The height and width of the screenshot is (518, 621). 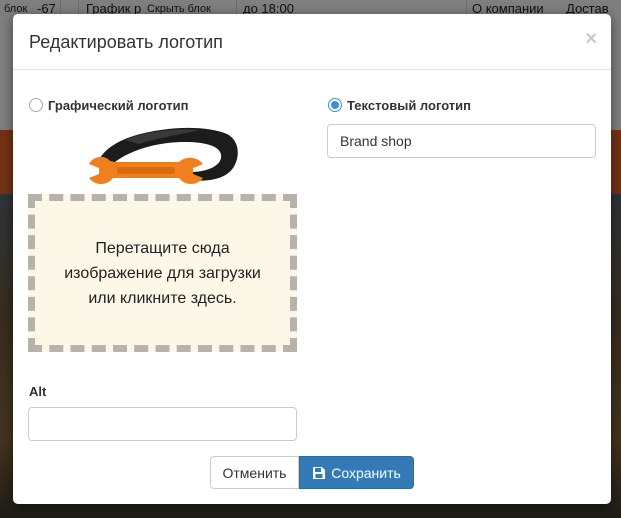 I want to click on graphic-logo-label: Графический логотип, so click(x=118, y=105).